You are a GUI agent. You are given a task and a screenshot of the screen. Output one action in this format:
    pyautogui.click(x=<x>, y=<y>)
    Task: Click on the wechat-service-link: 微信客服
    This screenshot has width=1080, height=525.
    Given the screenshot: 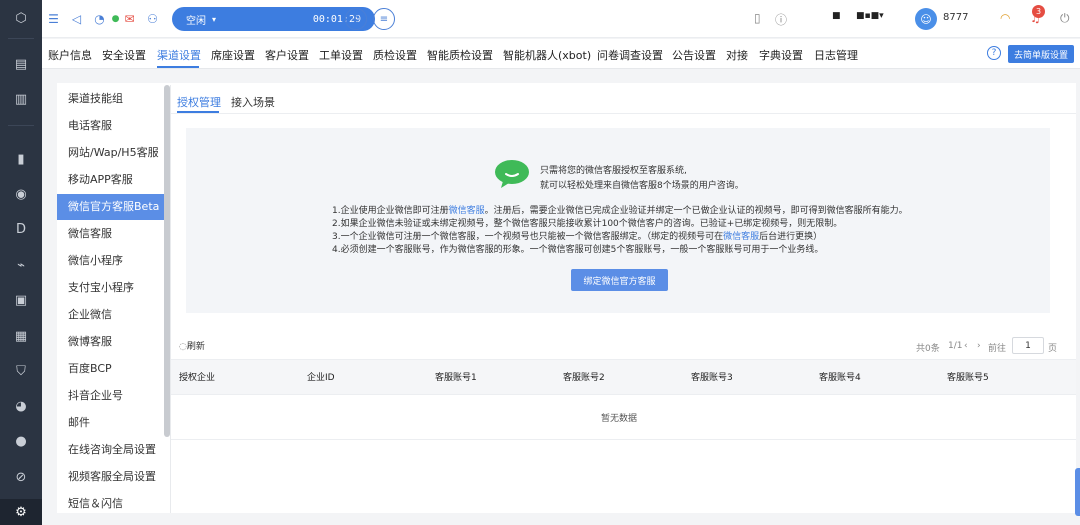 What is the action you would take?
    pyautogui.click(x=467, y=211)
    